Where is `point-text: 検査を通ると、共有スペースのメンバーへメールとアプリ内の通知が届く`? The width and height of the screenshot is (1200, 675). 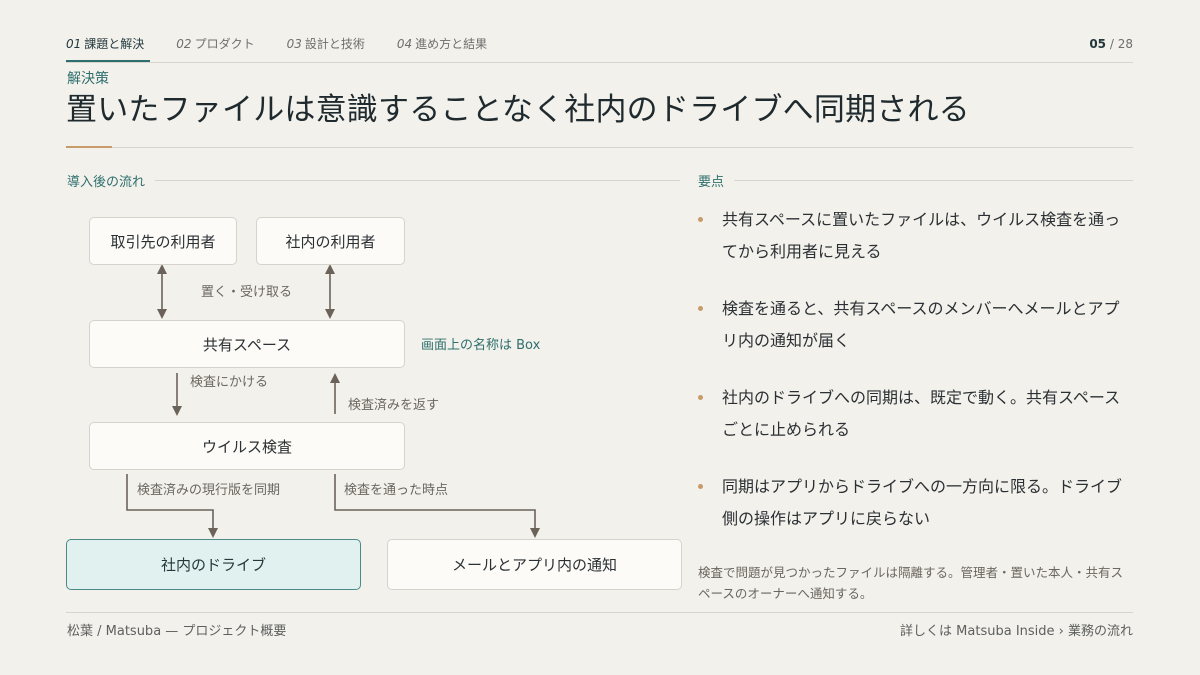 point-text: 検査を通ると、共有スペースのメンバーへメールとアプリ内の通知が届く is located at coordinates (921, 324).